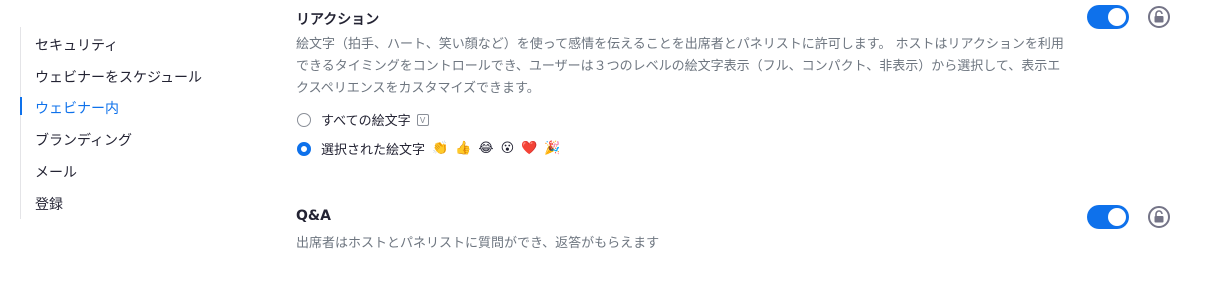 The width and height of the screenshot is (1215, 293). What do you see at coordinates (304, 148) in the screenshot?
I see `radio-selected-emojis` at bounding box center [304, 148].